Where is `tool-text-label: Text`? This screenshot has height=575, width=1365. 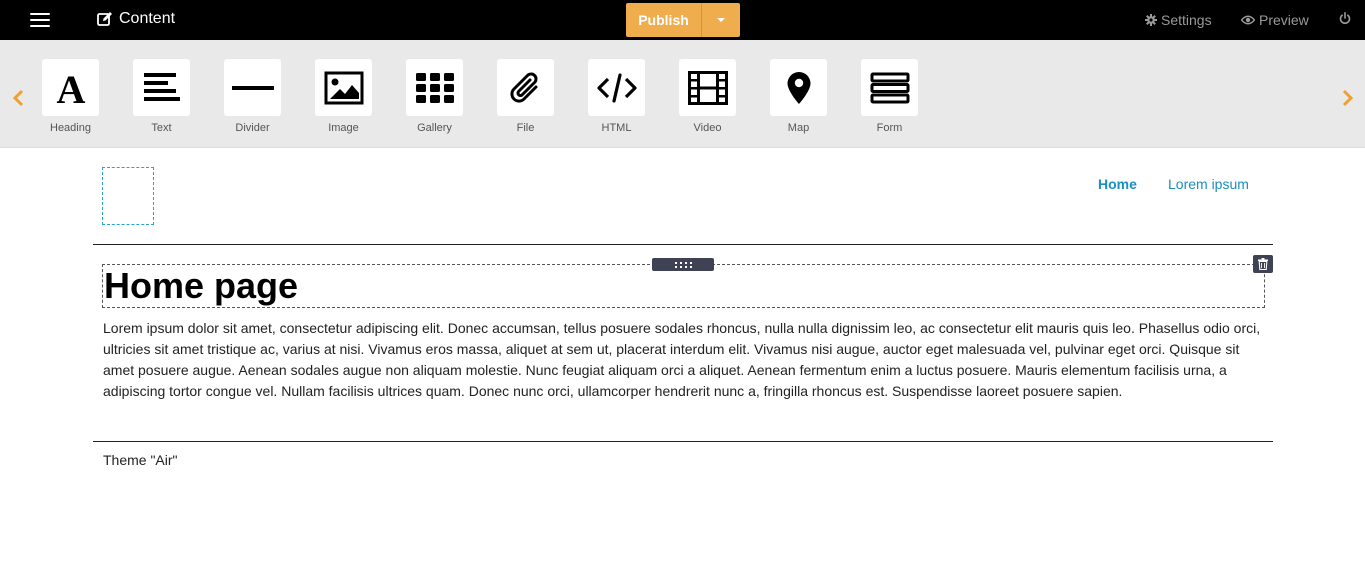 tool-text-label: Text is located at coordinates (161, 128).